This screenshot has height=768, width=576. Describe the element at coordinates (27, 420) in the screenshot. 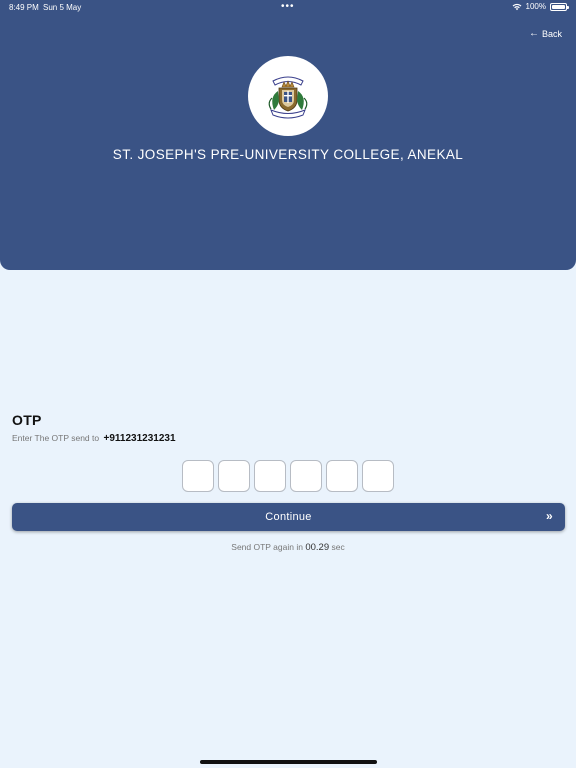

I see `otp-title: OTP` at that location.